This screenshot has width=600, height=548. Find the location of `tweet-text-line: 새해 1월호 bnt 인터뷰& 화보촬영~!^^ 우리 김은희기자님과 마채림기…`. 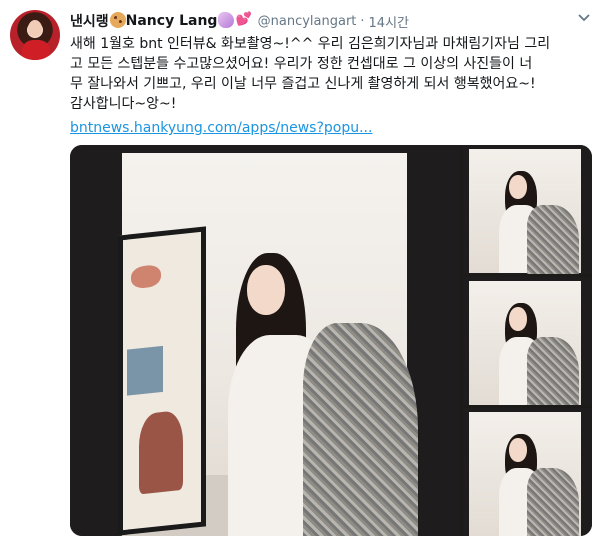

tweet-text-line: 새해 1월호 bnt 인터뷰& 화보촬영~!^^ 우리 김은희기자님과 마채림기… is located at coordinates (310, 44).